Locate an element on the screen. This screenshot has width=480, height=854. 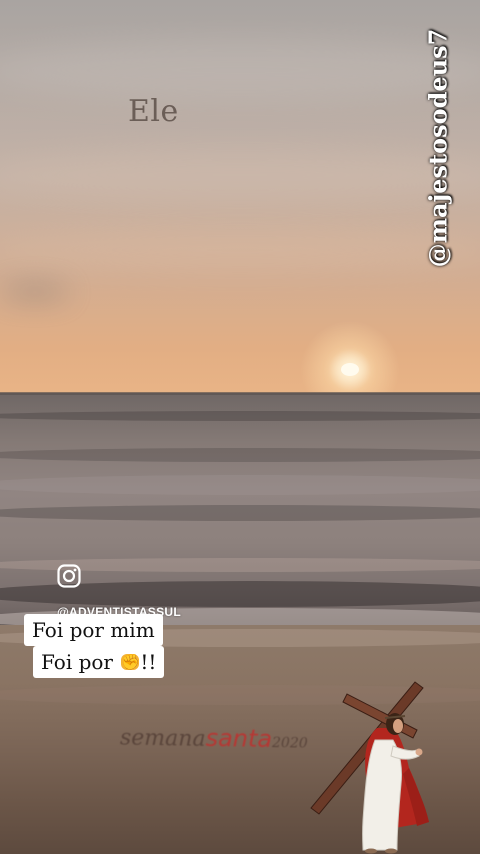
wave-foam is located at coordinates (240, 485).